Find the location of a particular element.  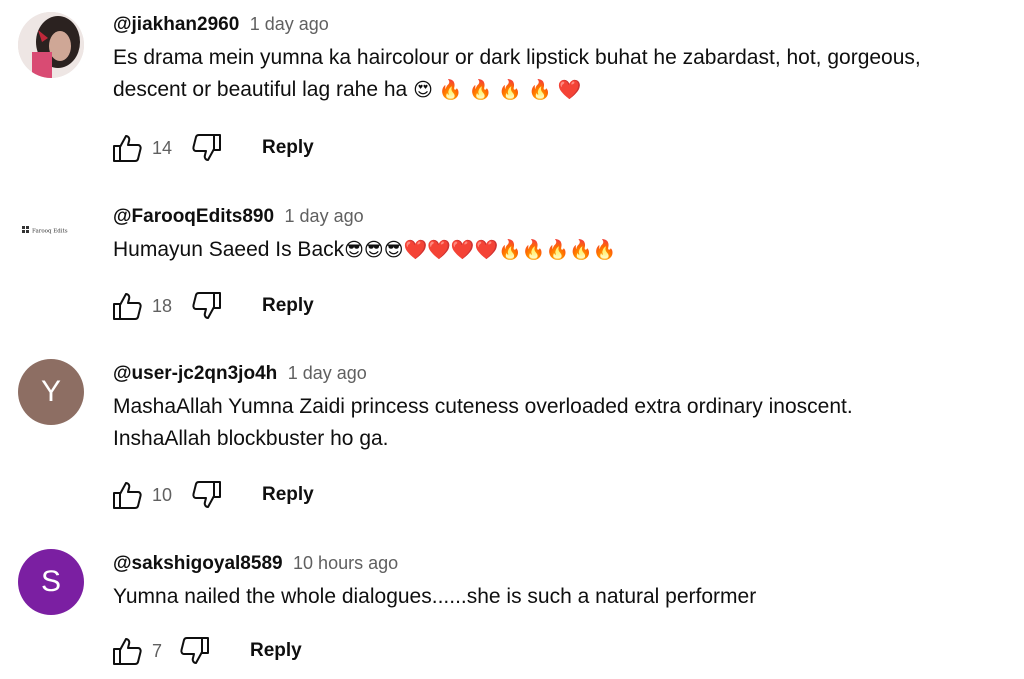

comment-text-body: Humayun Saeed Is Back is located at coordinates (229, 249).